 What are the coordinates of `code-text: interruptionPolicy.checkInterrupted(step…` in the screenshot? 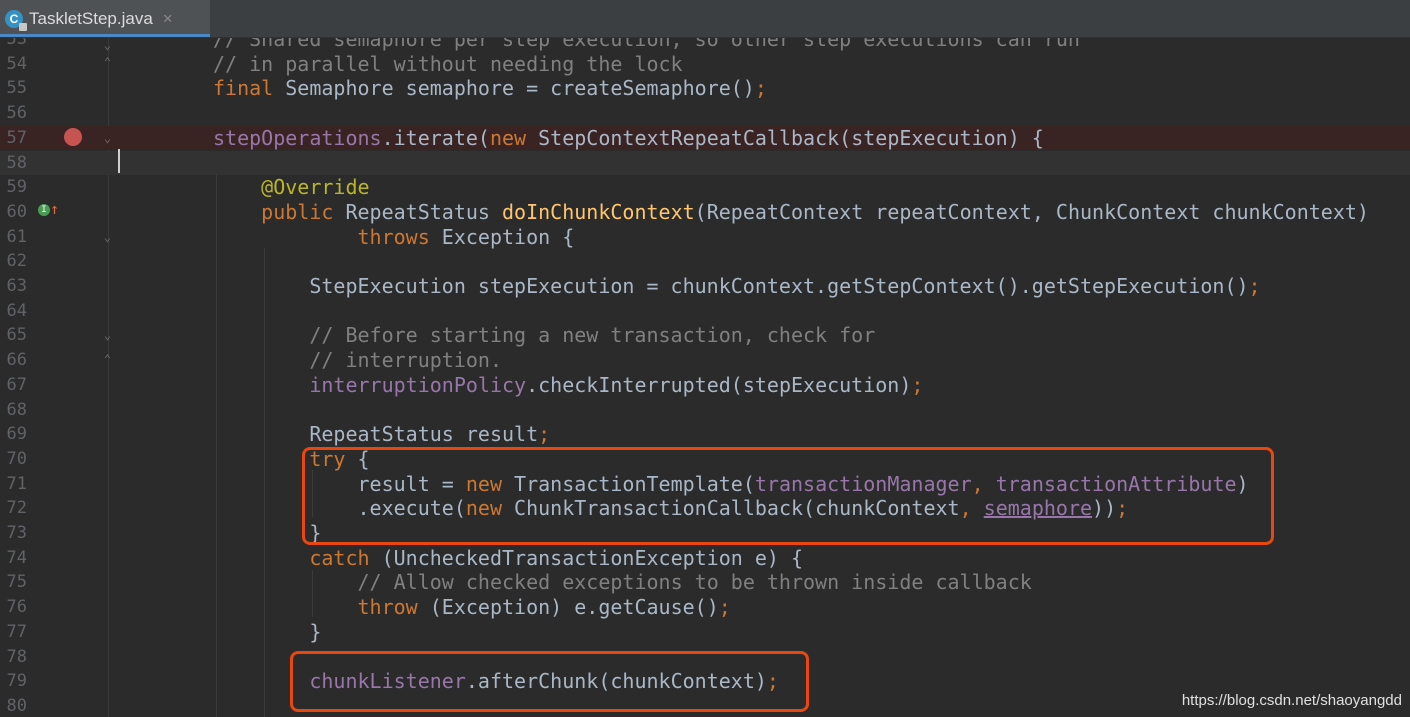 It's located at (616, 384).